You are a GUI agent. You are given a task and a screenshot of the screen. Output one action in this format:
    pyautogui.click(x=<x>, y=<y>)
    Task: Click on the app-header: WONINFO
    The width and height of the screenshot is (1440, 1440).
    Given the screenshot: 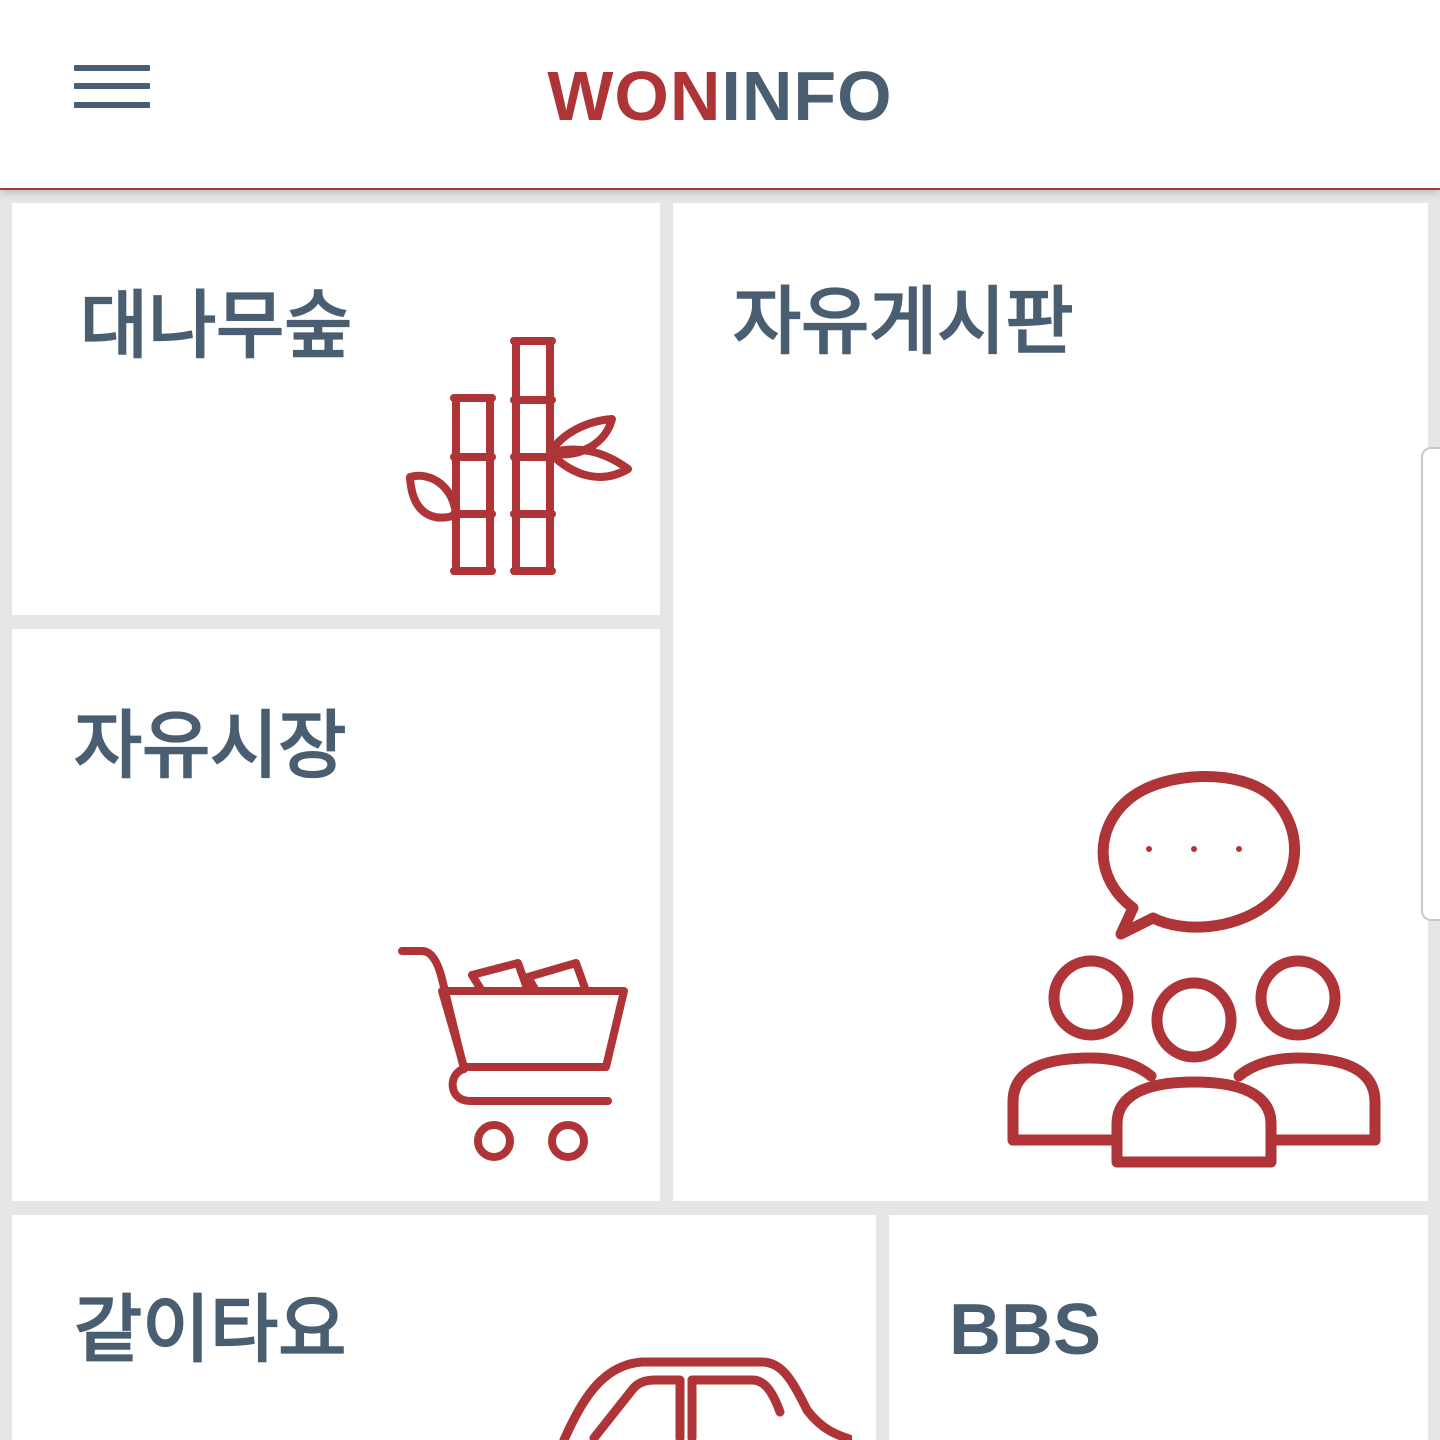 What is the action you would take?
    pyautogui.click(x=720, y=95)
    